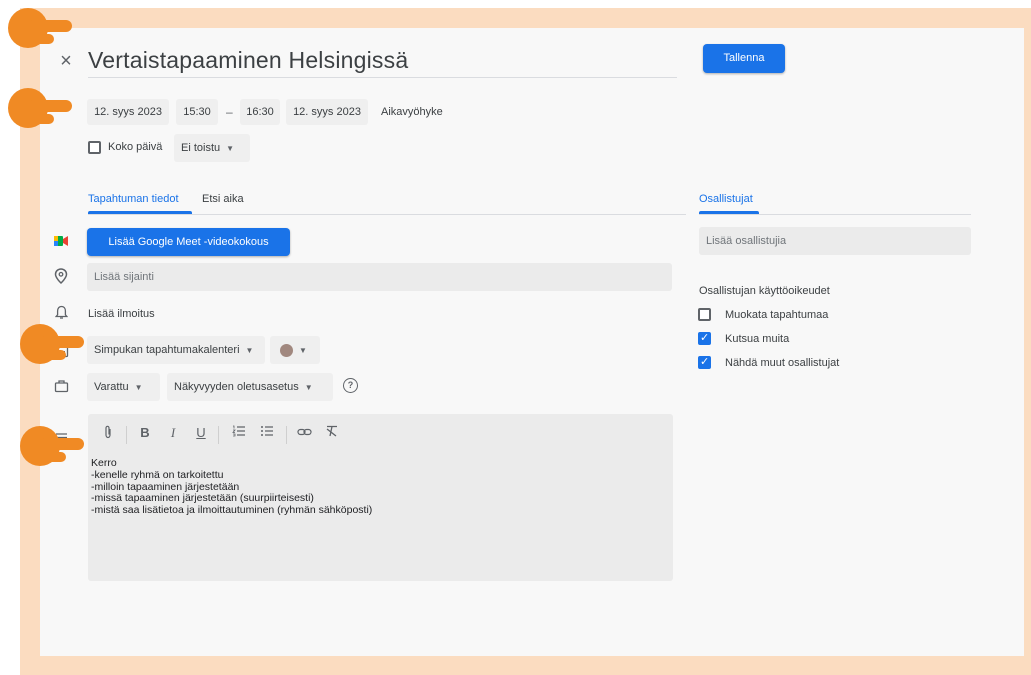 The height and width of the screenshot is (675, 1031). What do you see at coordinates (332, 432) in the screenshot?
I see `clear-formatting-icon` at bounding box center [332, 432].